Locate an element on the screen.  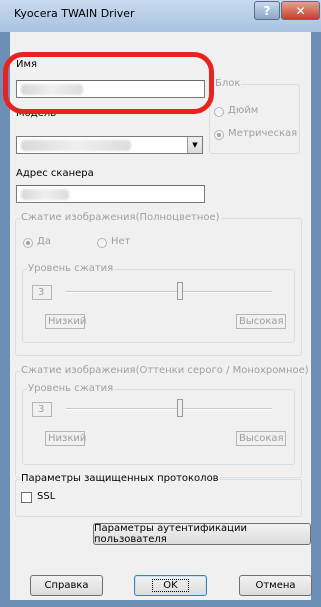
unit-metric-radio is located at coordinates (219, 135).